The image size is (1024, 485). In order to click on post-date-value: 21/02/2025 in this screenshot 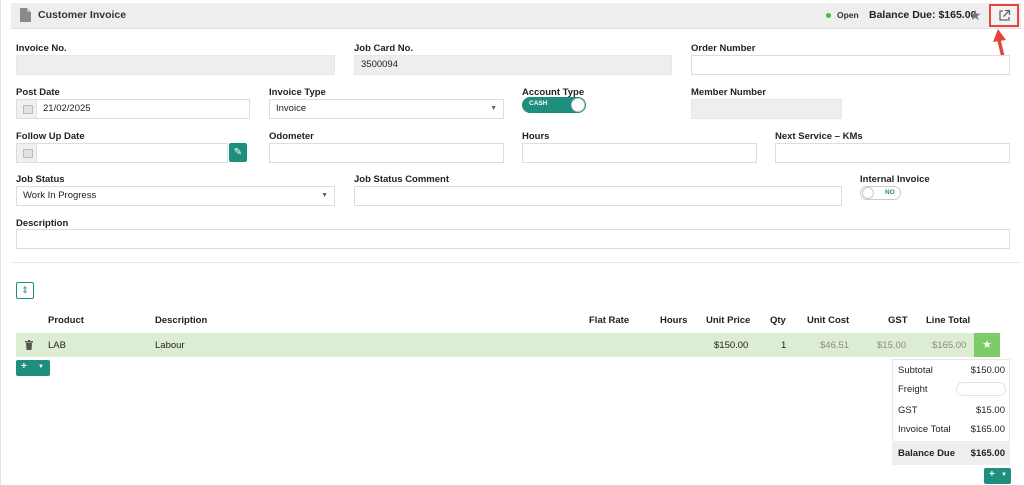, I will do `click(67, 108)`.